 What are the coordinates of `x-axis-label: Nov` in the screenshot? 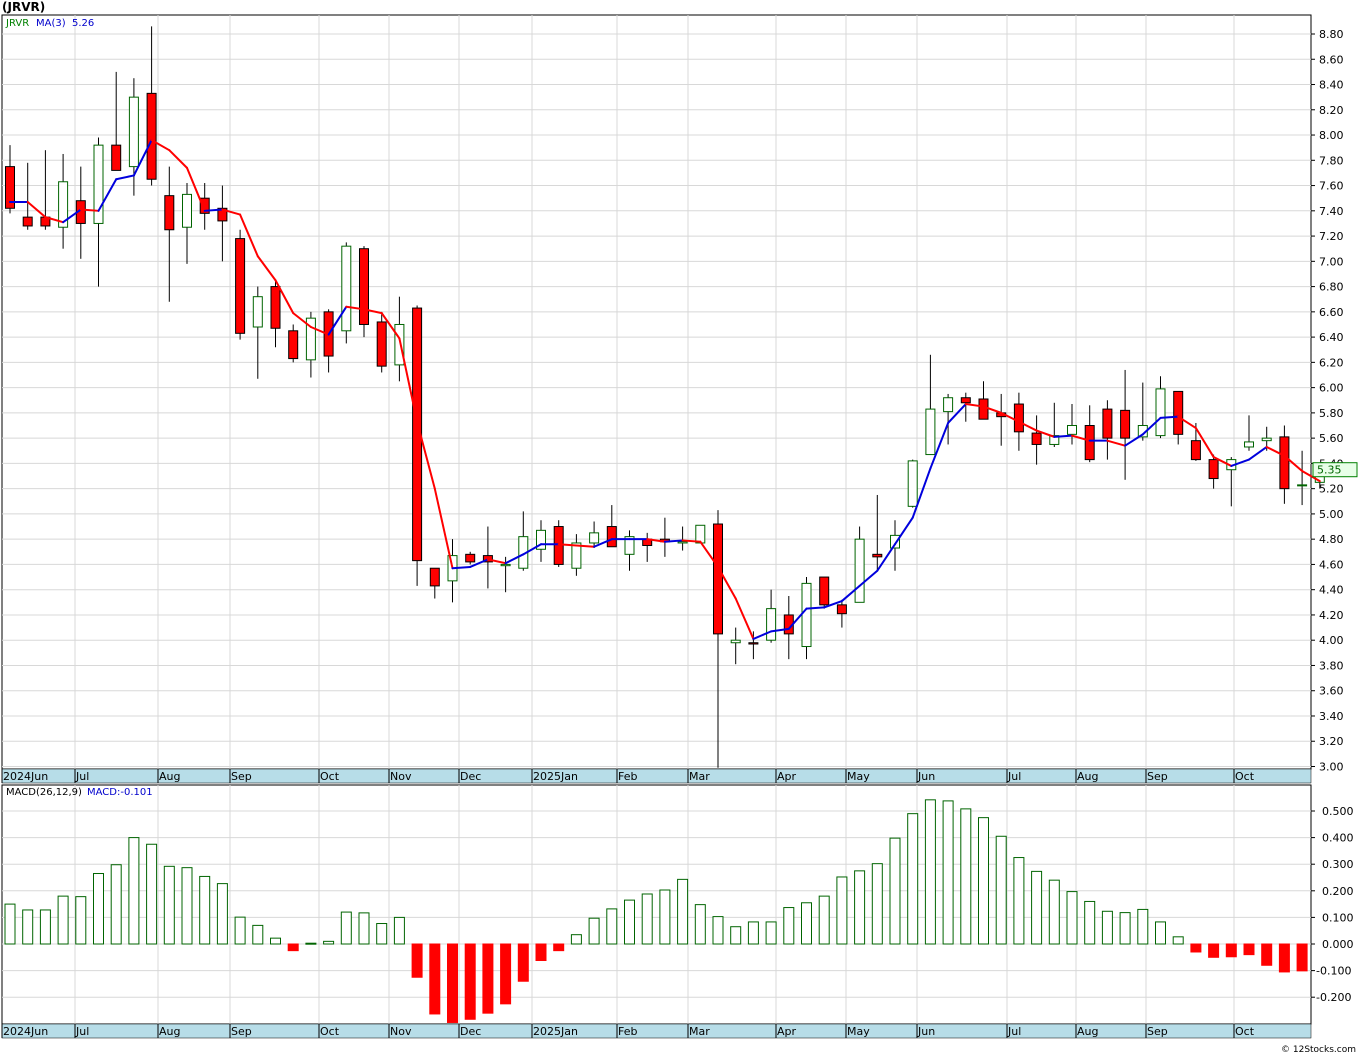 It's located at (401, 1031).